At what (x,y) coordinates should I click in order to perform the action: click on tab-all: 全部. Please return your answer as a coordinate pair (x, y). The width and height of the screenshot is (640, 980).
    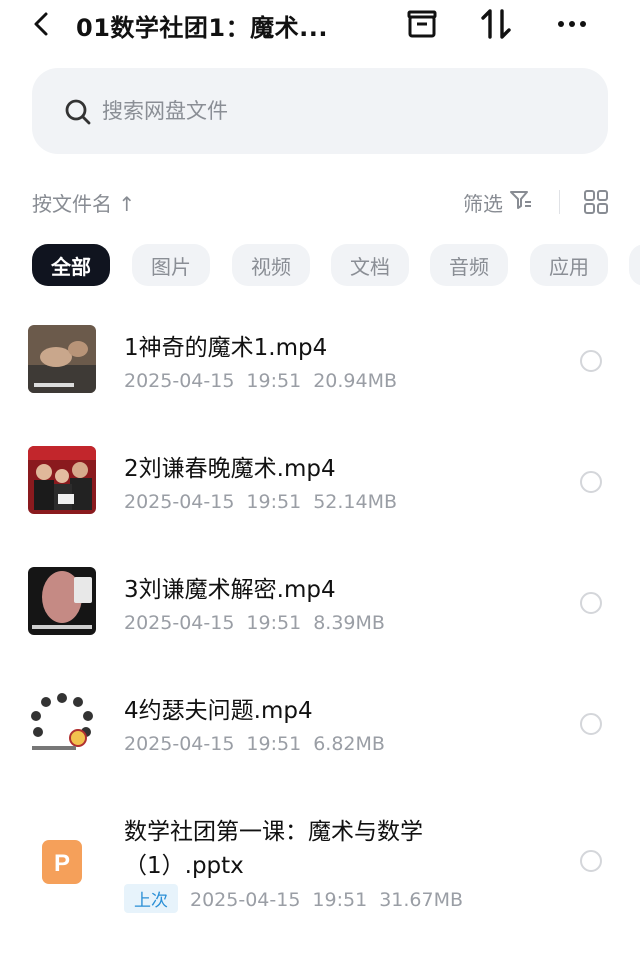
    Looking at the image, I should click on (71, 265).